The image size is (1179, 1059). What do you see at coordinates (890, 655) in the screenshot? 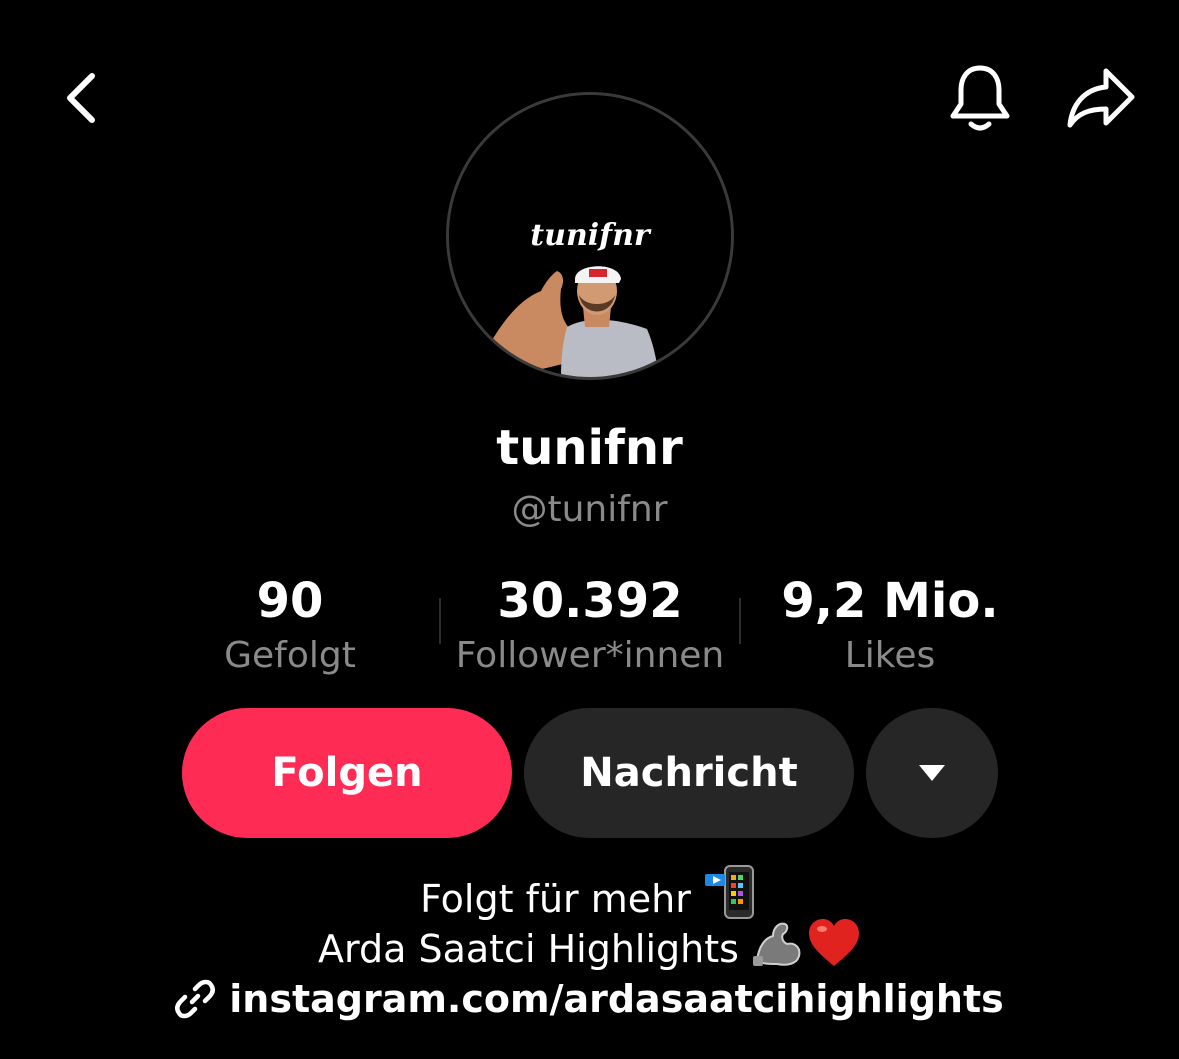
I see `likes-label: Likes` at bounding box center [890, 655].